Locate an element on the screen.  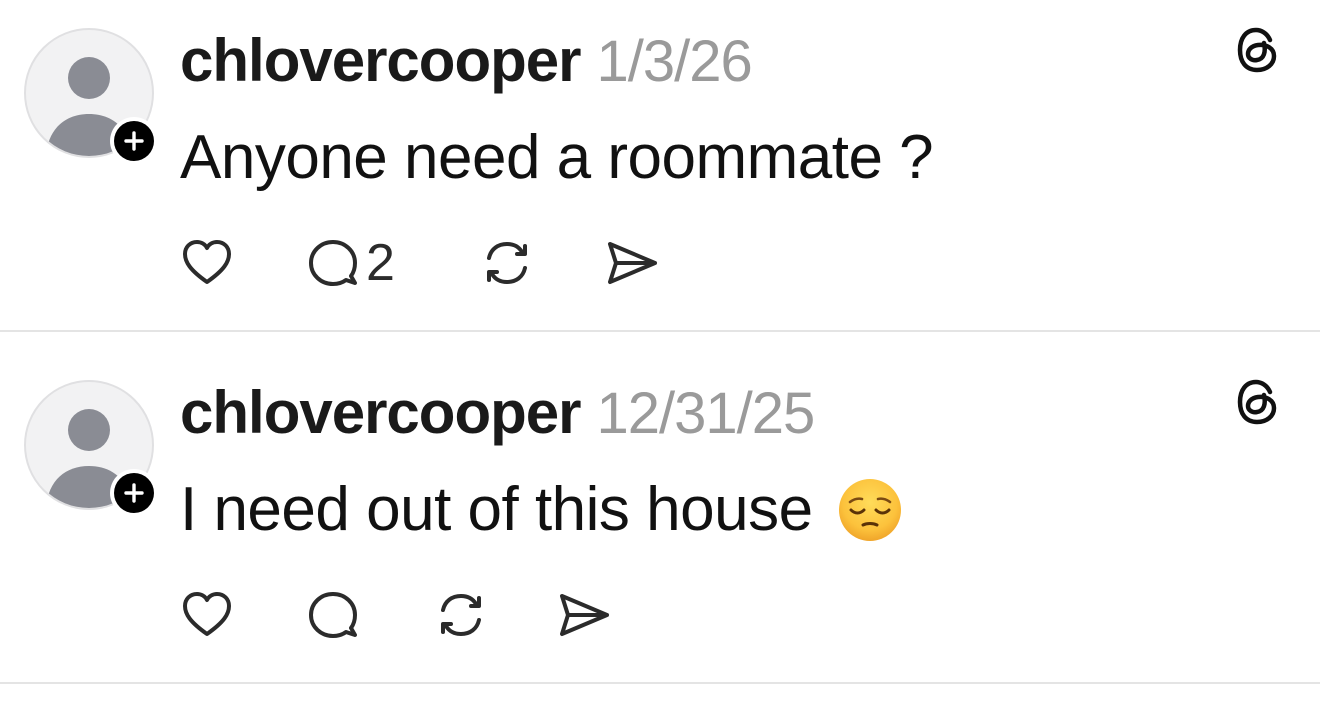
post-header: chlovercooper 12/31/25 is located at coordinates (497, 413).